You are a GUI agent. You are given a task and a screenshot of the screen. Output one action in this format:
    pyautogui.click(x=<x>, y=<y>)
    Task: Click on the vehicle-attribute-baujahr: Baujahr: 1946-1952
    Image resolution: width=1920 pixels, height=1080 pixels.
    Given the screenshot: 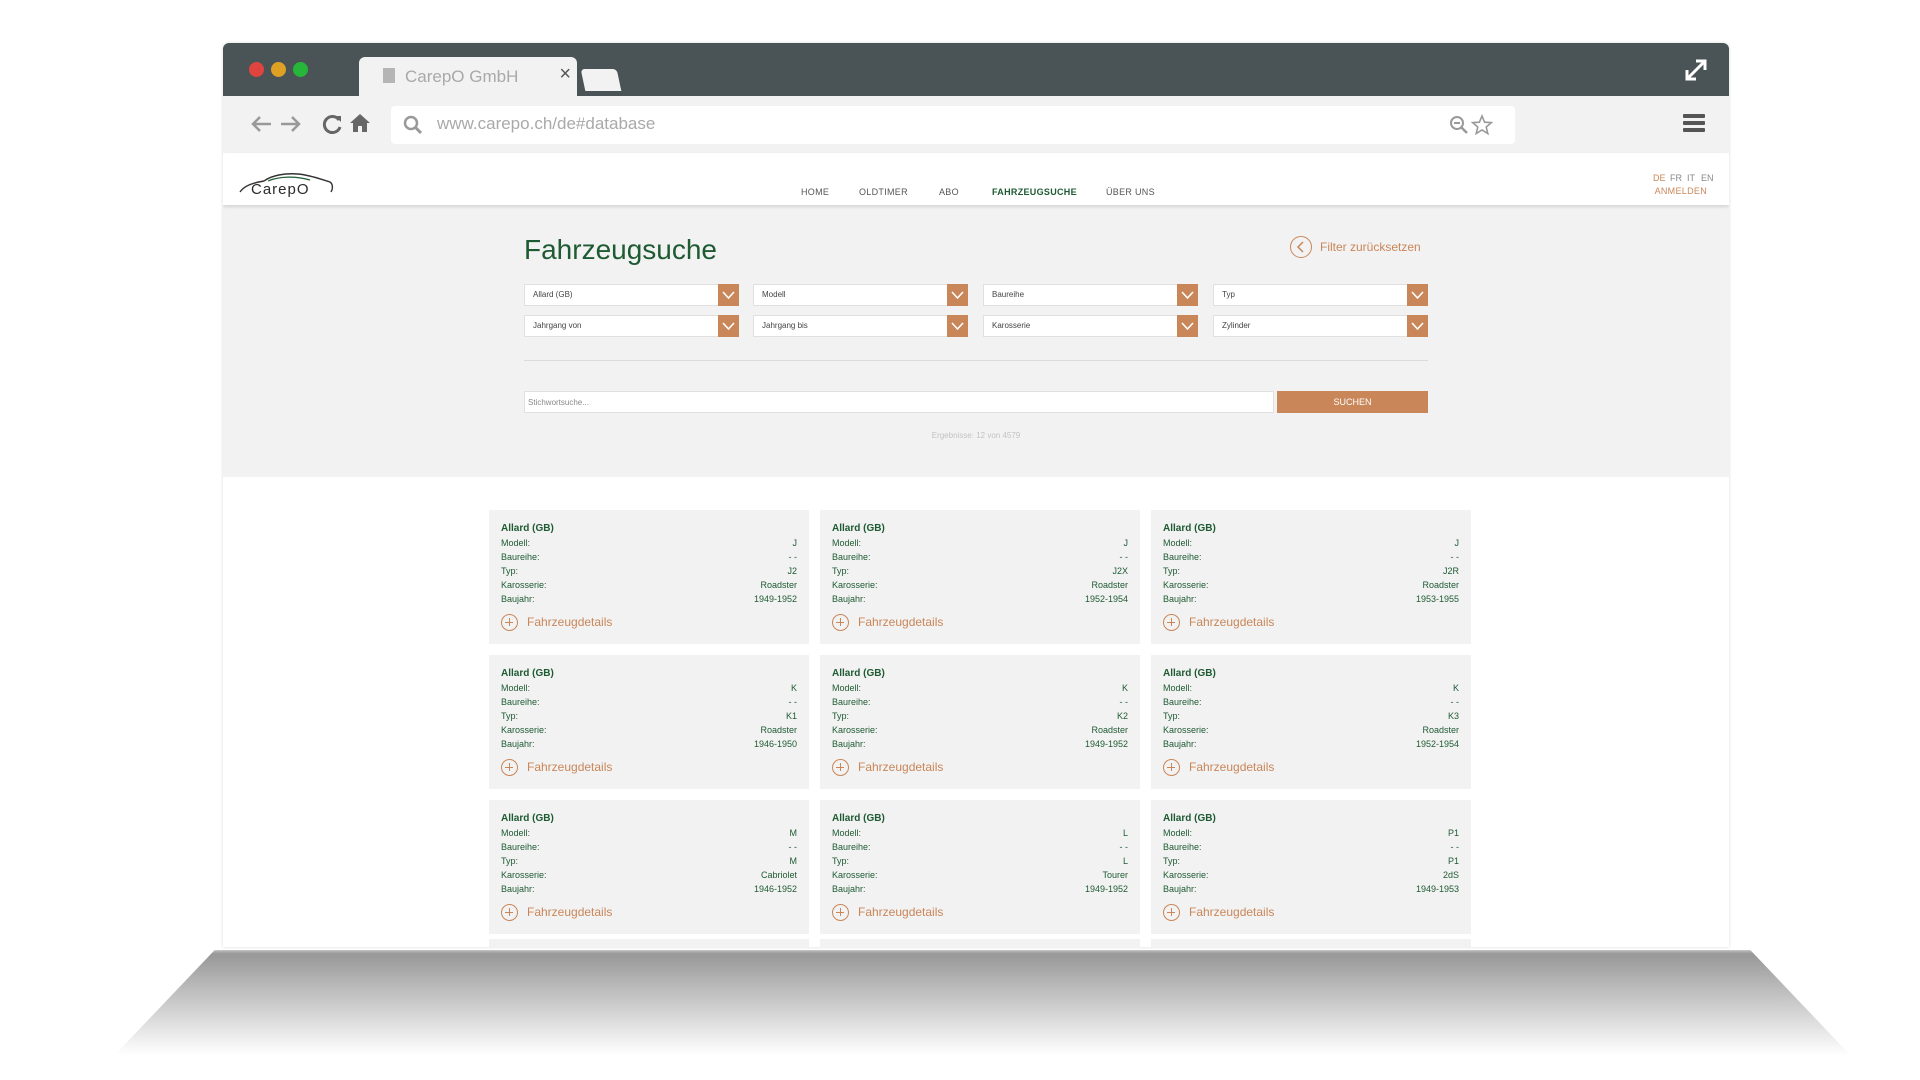 What is the action you would take?
    pyautogui.click(x=649, y=890)
    